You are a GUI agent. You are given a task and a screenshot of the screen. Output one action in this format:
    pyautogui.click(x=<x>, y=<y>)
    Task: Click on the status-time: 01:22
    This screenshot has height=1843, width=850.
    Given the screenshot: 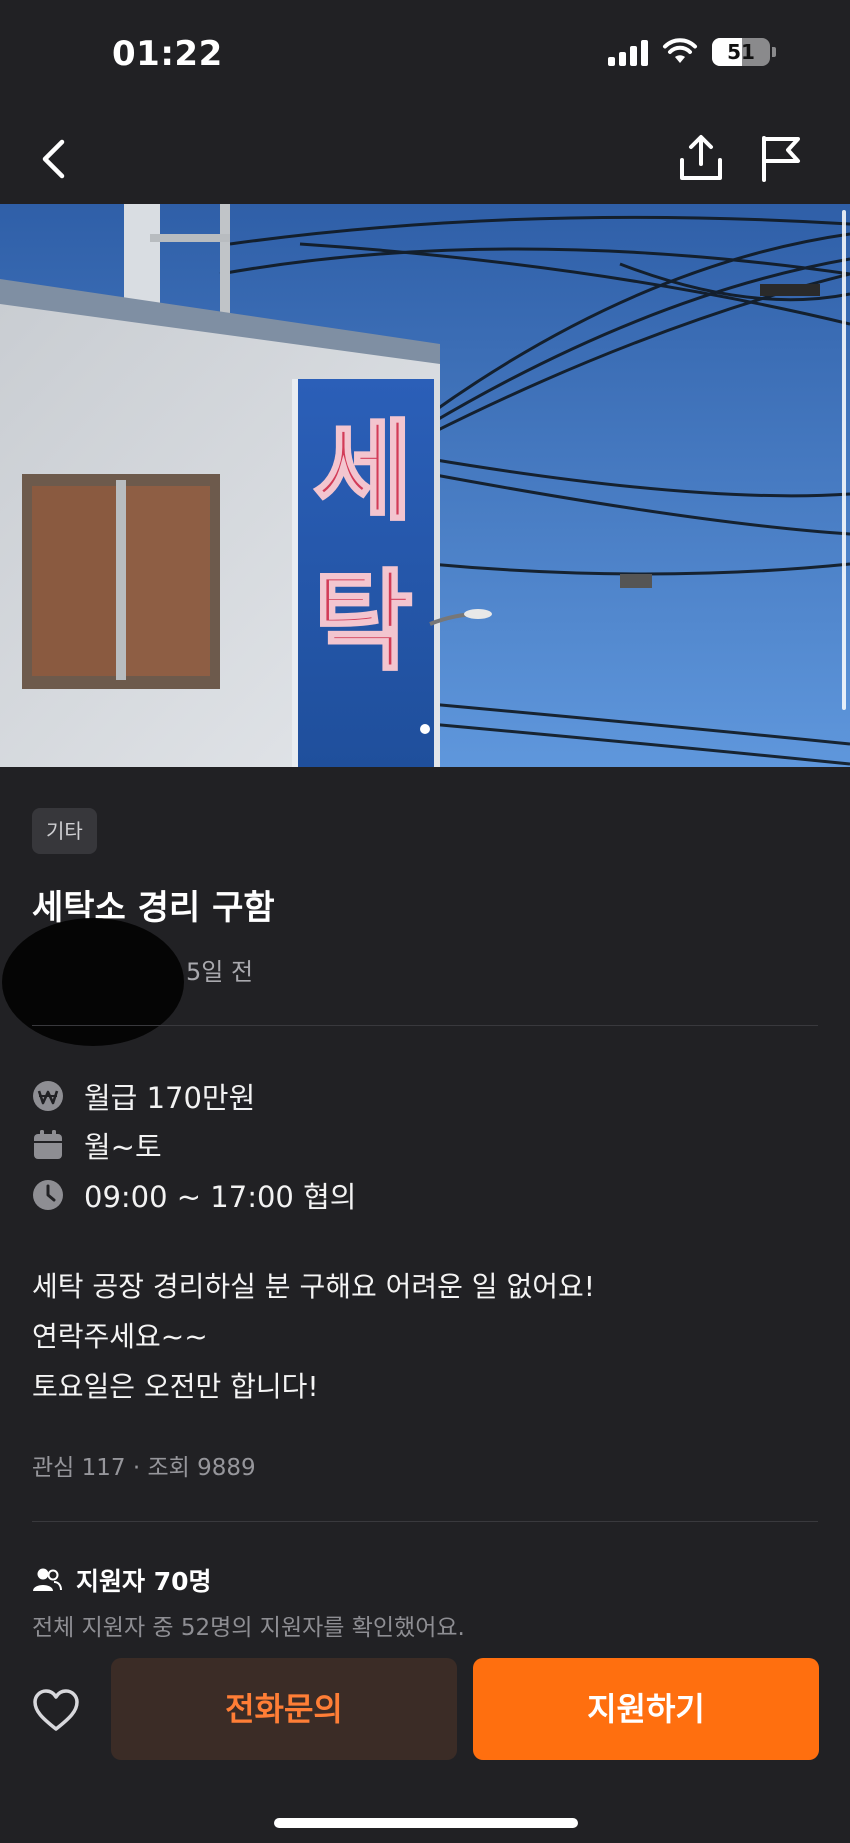 What is the action you would take?
    pyautogui.click(x=167, y=54)
    